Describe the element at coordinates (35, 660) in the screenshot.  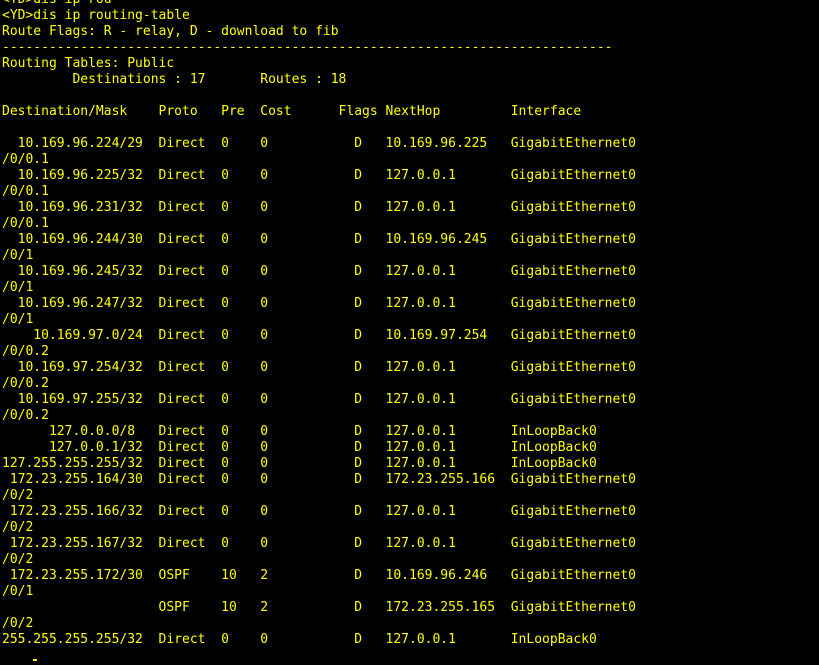
I see `text-cursor` at that location.